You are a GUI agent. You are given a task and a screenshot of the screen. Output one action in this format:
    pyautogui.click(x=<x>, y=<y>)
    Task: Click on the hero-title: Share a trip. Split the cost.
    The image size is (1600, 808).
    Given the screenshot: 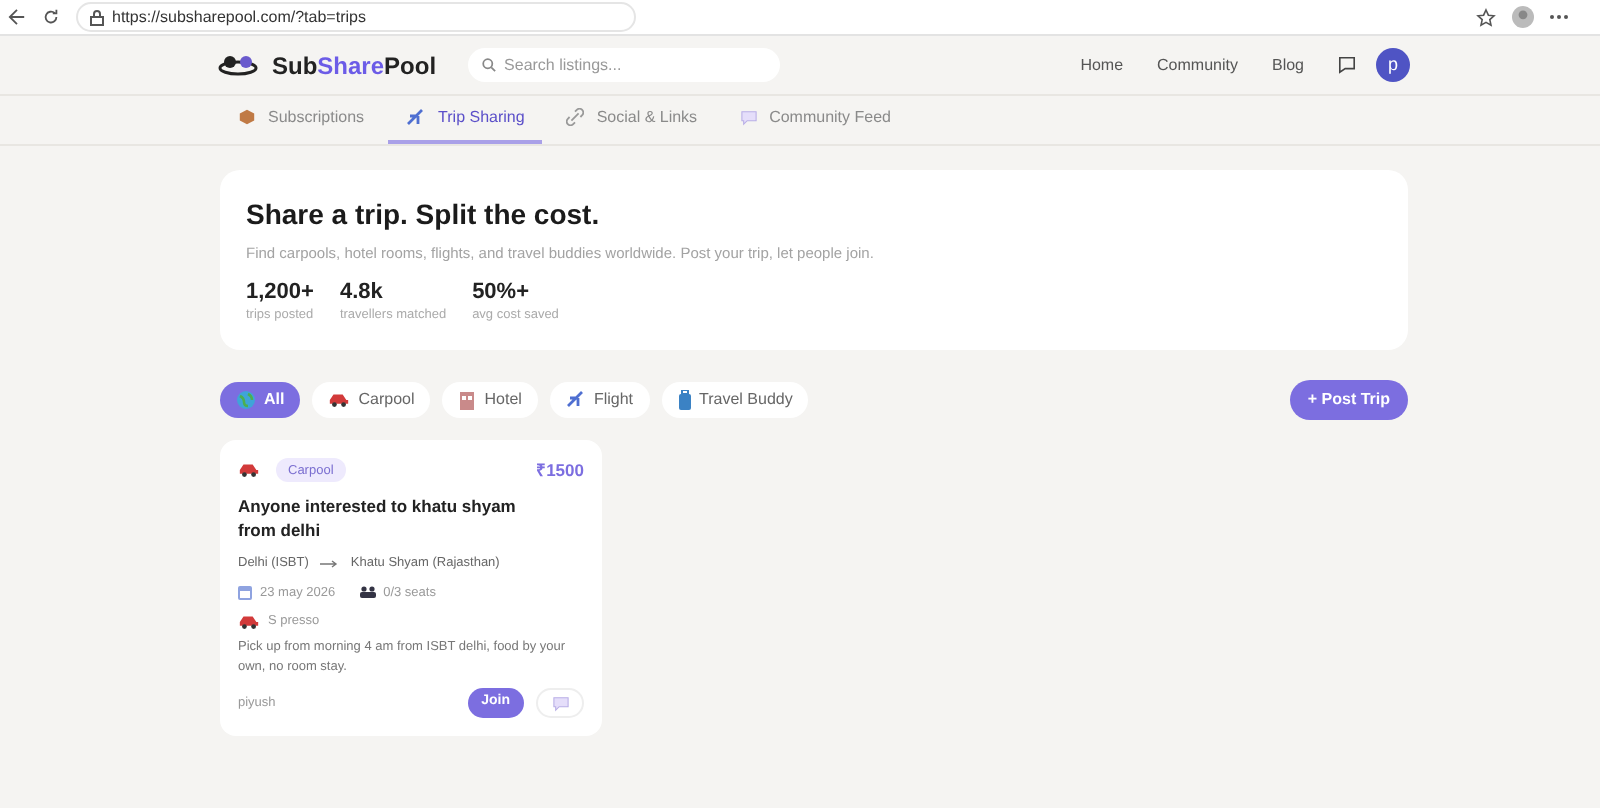 What is the action you would take?
    pyautogui.click(x=424, y=214)
    